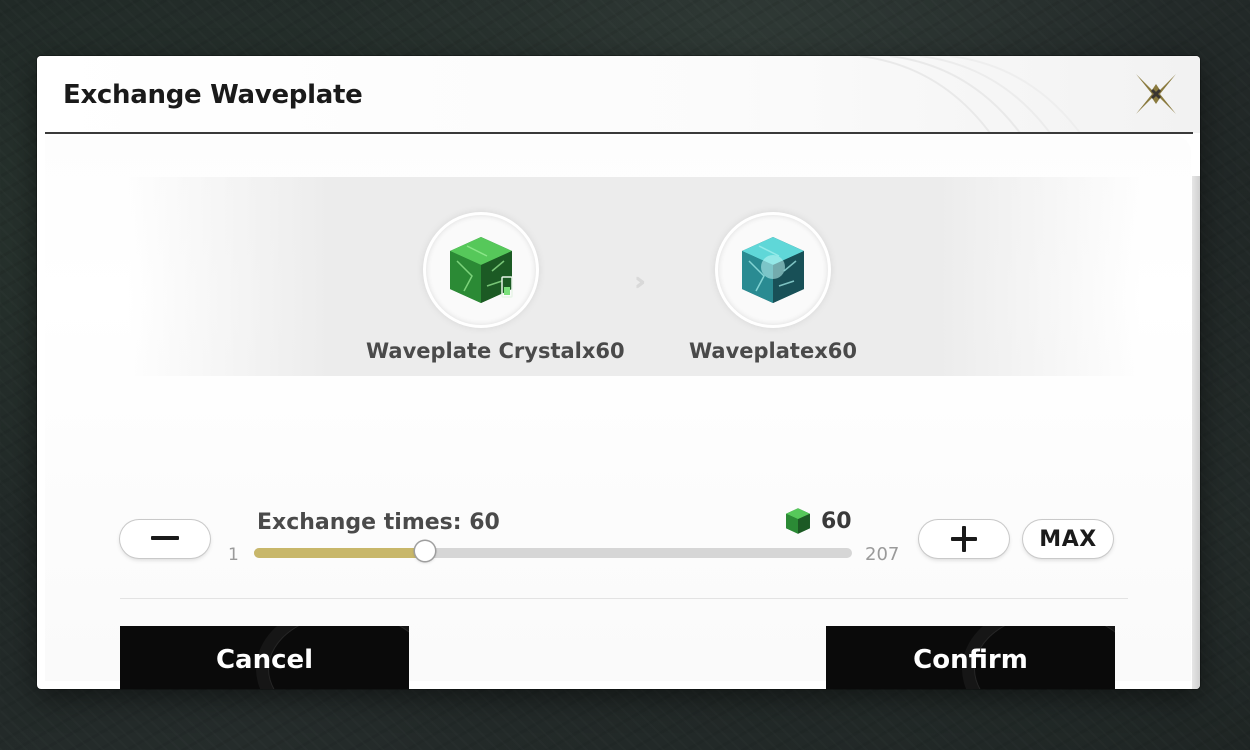  I want to click on dialog-edge, so click(1196, 432).